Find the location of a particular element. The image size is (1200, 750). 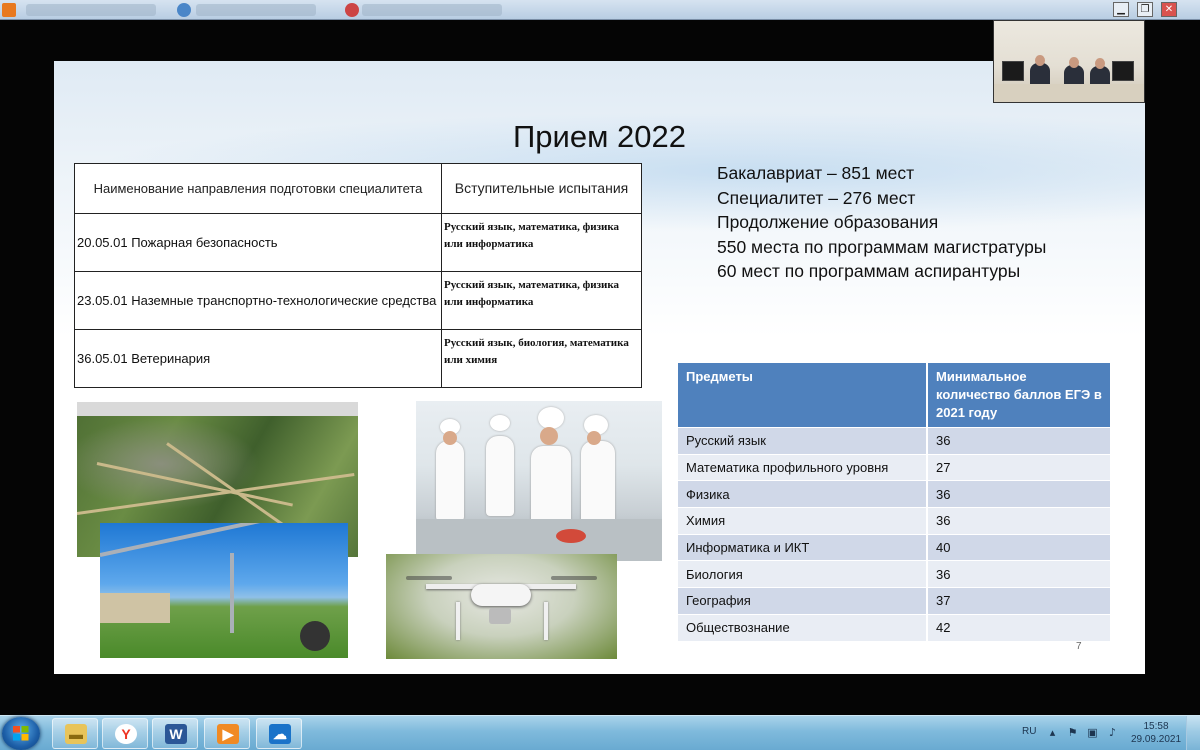

start-button is located at coordinates (21, 733).